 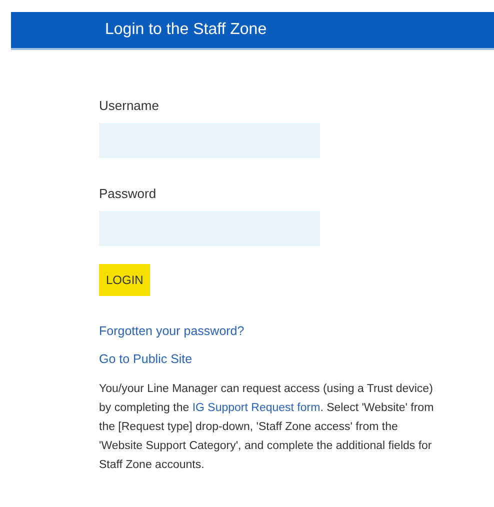 I want to click on text-link: Forgotten your password?, so click(x=171, y=331).